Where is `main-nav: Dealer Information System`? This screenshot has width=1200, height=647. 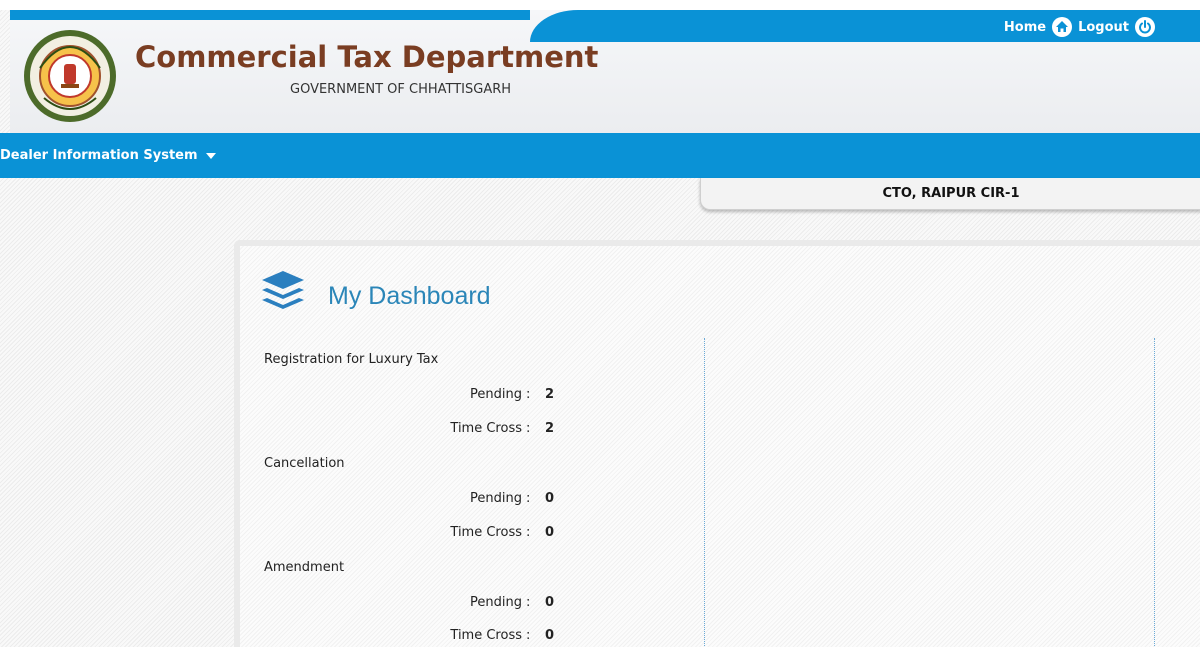 main-nav: Dealer Information System is located at coordinates (600, 155).